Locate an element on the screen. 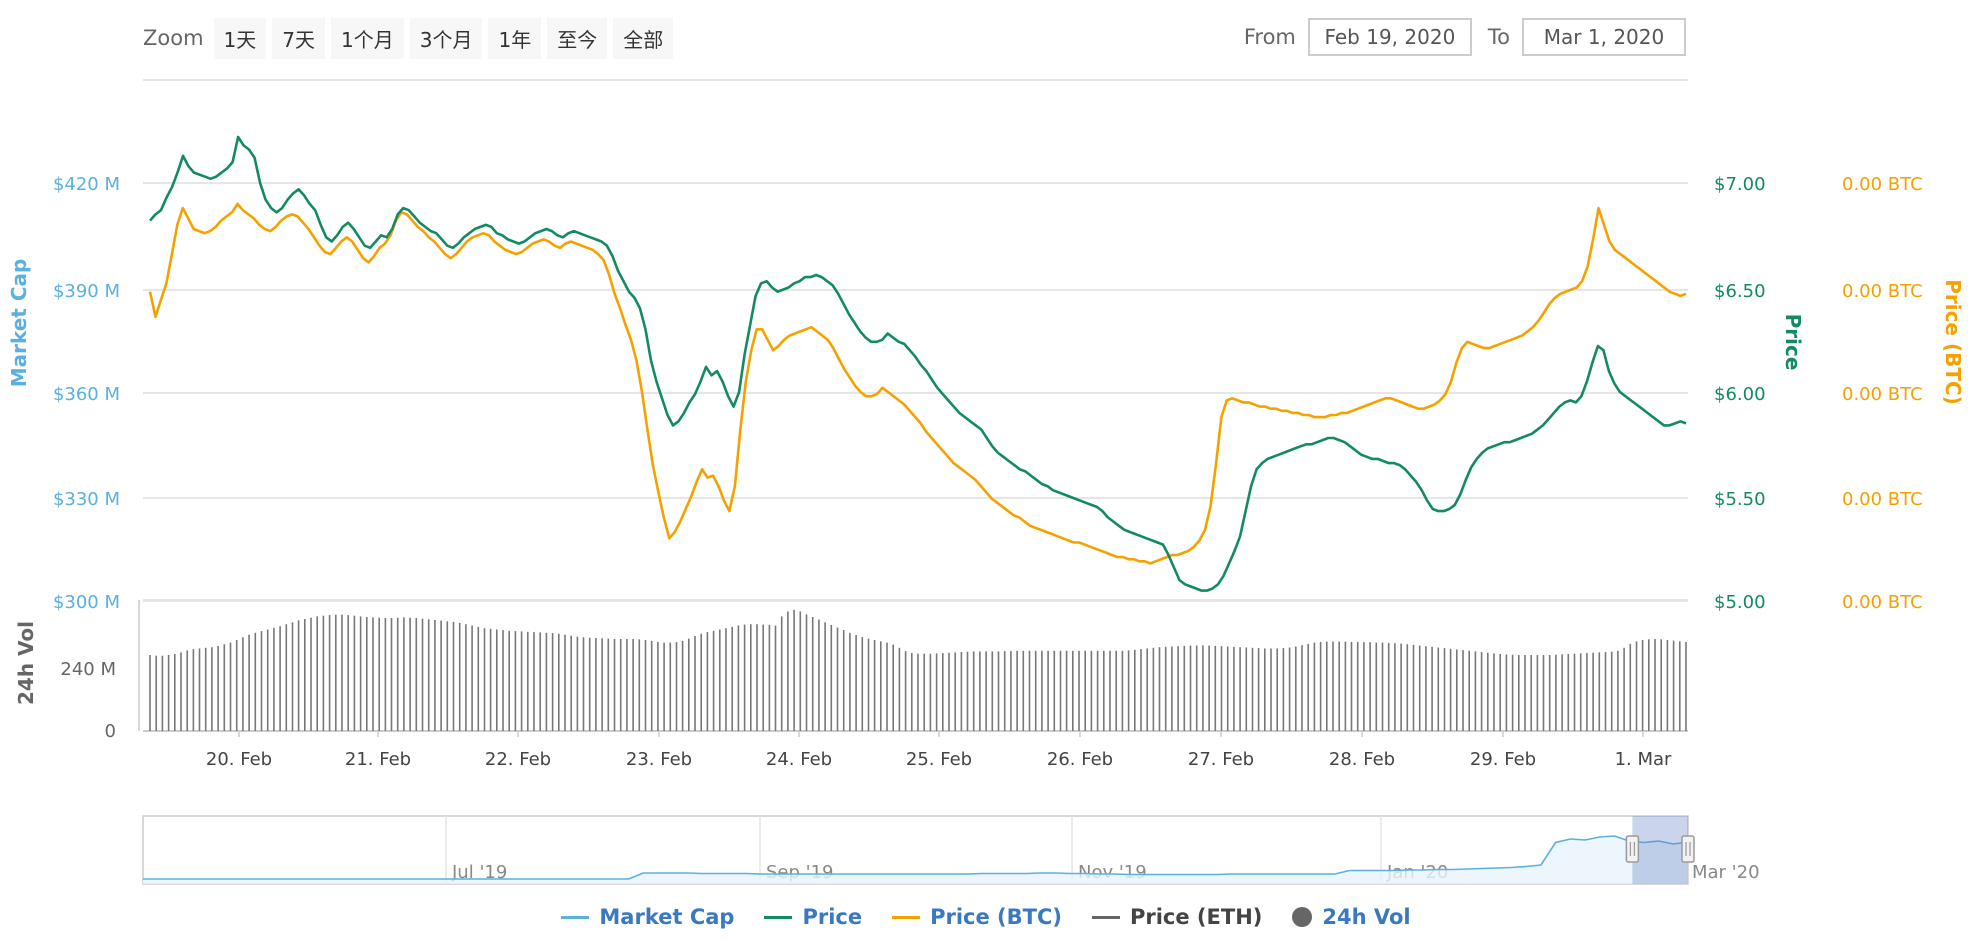 The image size is (1972, 941). market-cap-tick-label: $330 M is located at coordinates (86, 499).